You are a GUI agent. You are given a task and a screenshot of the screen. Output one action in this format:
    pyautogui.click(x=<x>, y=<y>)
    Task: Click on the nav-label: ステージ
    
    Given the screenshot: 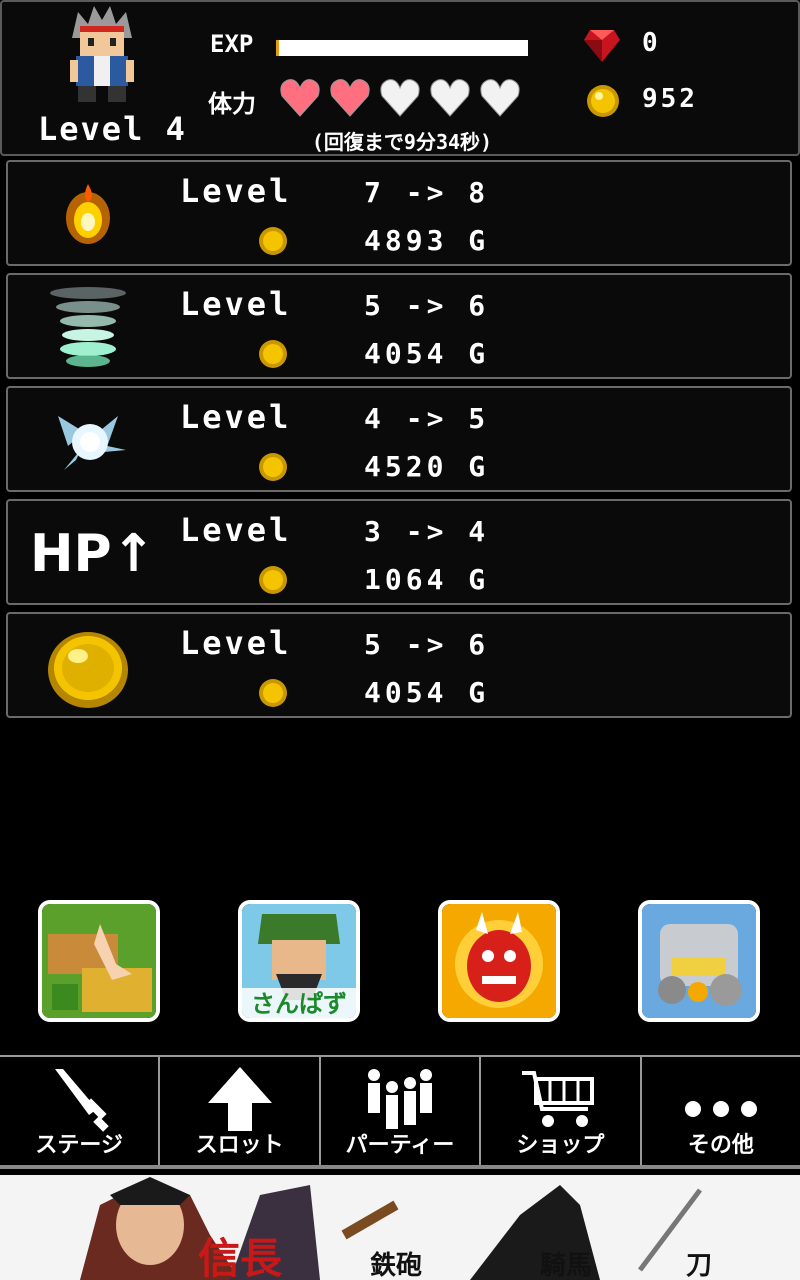 What is the action you would take?
    pyautogui.click(x=79, y=1145)
    